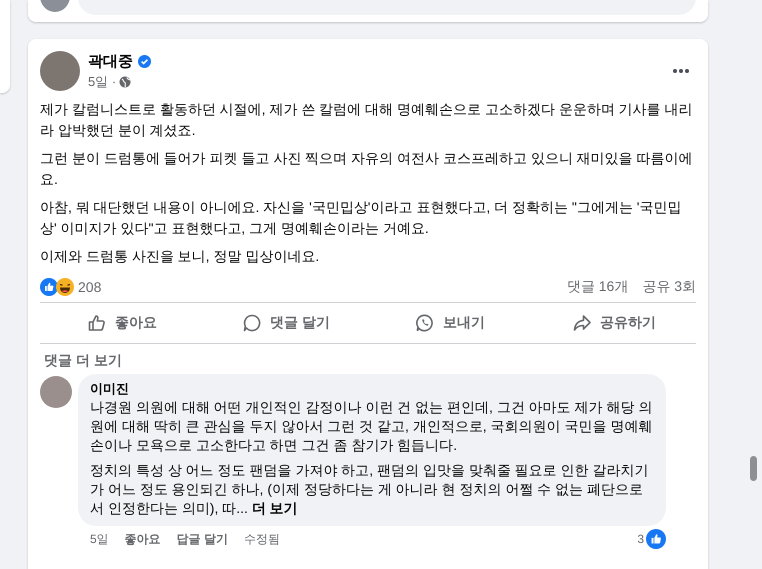 The height and width of the screenshot is (569, 762). I want to click on like-button: 좋아요, so click(122, 323).